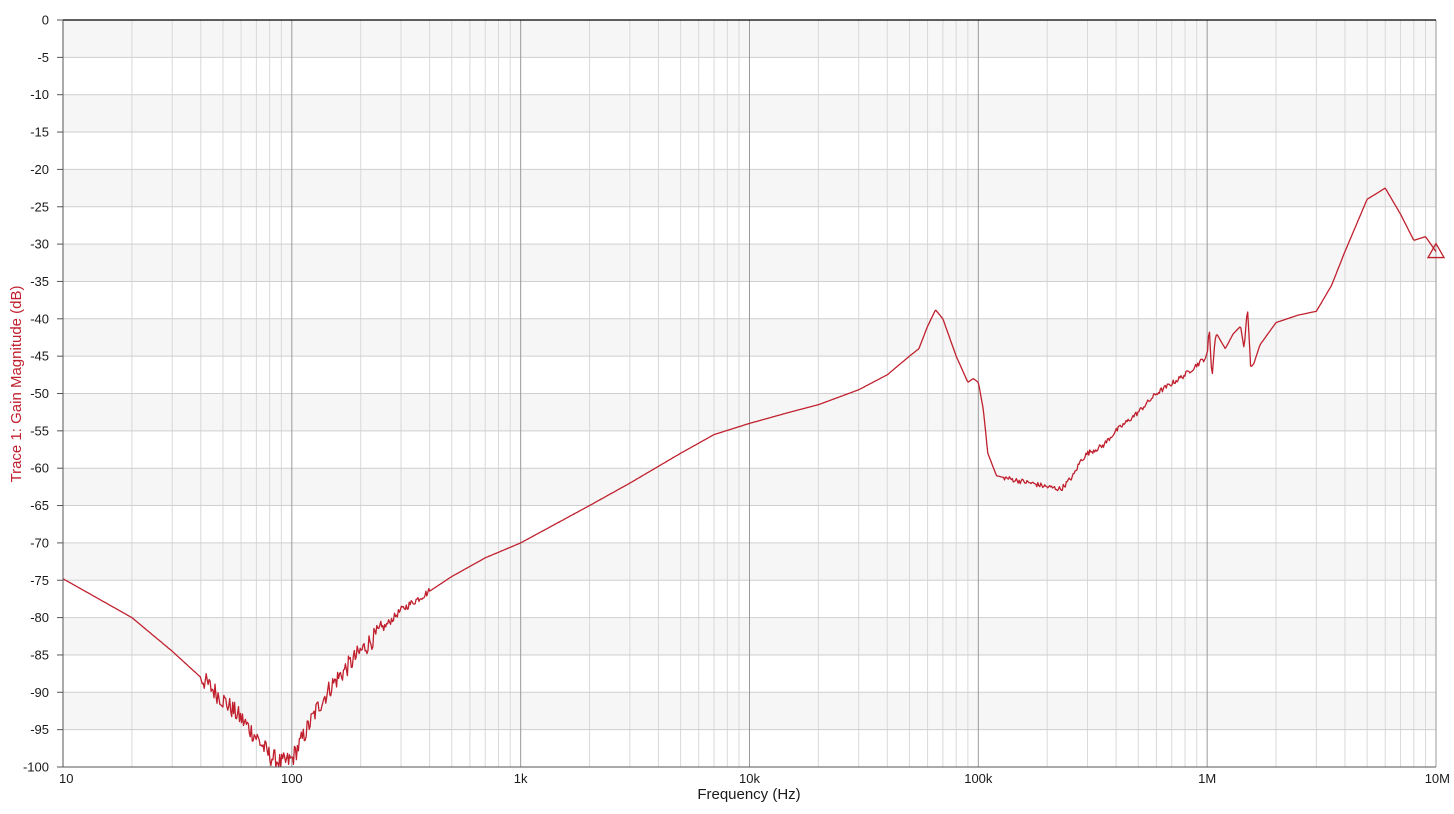  What do you see at coordinates (39, 244) in the screenshot?
I see `y-tick-label: -30` at bounding box center [39, 244].